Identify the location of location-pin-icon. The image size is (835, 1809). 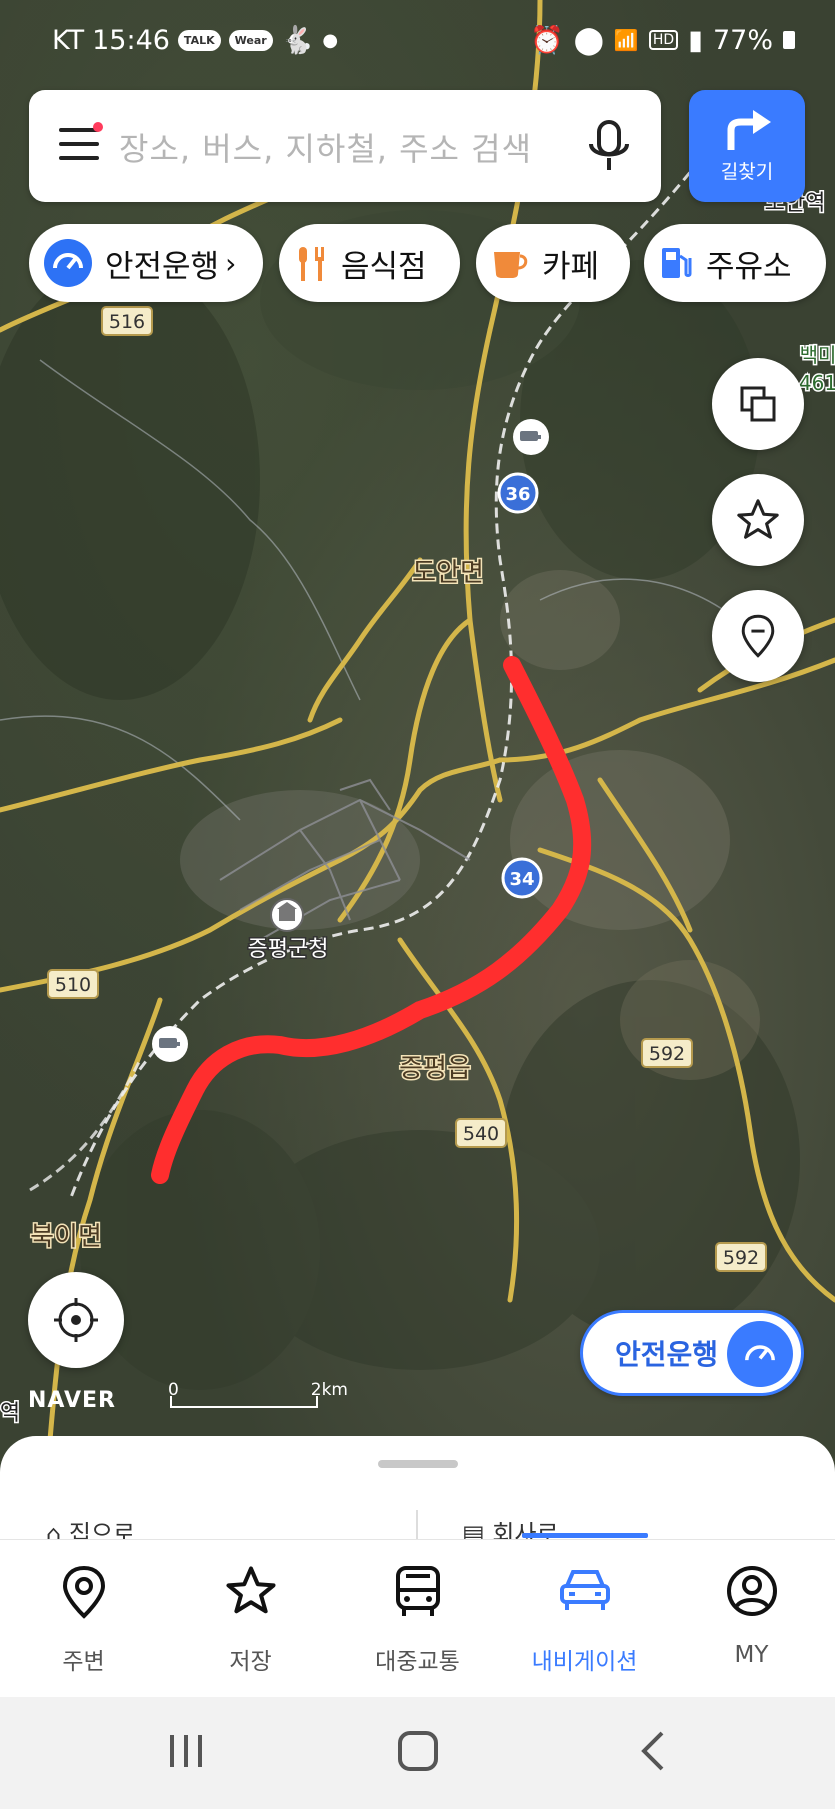
(83, 1592).